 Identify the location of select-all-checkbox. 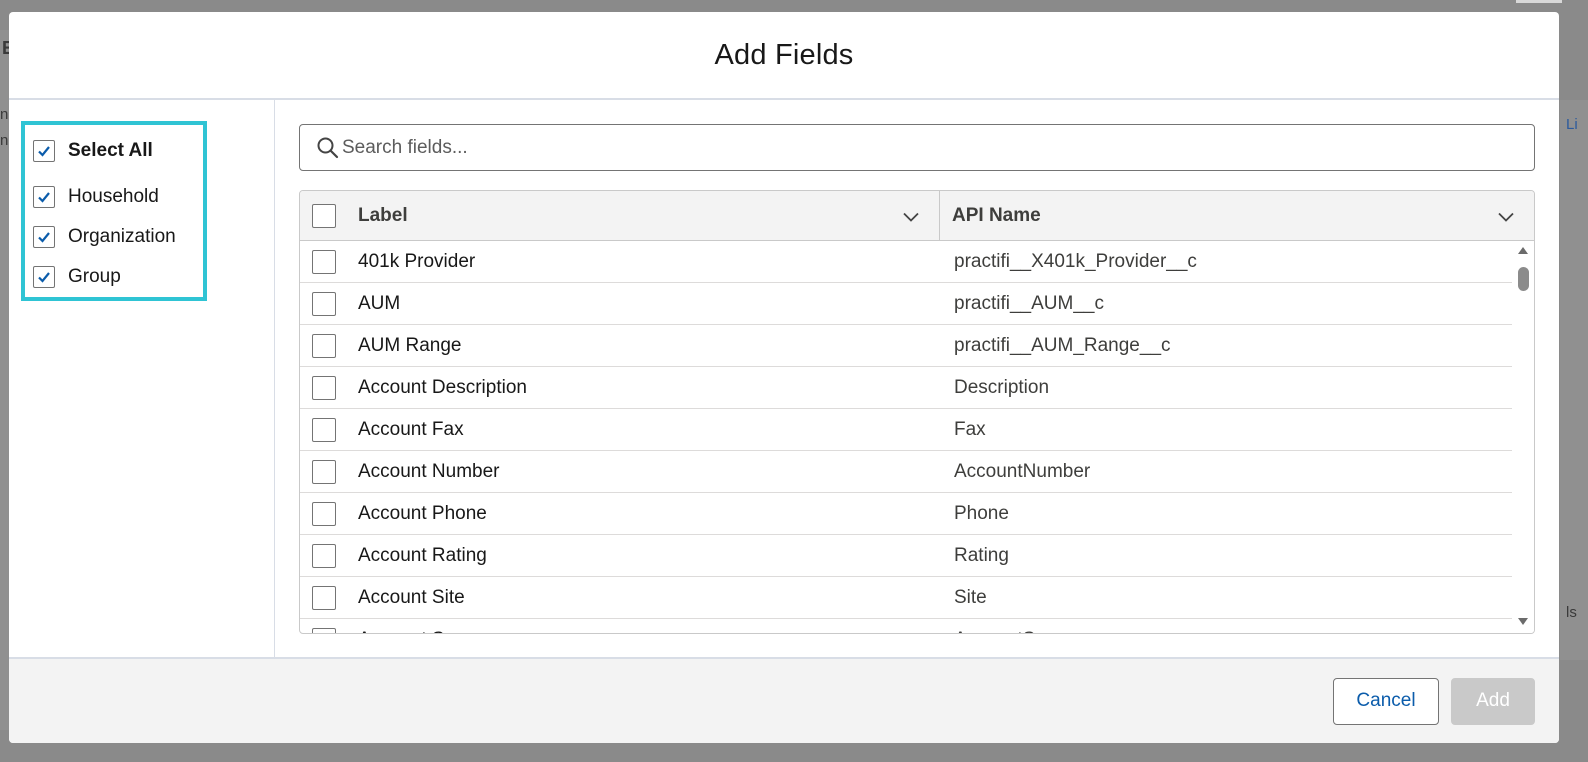
(44, 151).